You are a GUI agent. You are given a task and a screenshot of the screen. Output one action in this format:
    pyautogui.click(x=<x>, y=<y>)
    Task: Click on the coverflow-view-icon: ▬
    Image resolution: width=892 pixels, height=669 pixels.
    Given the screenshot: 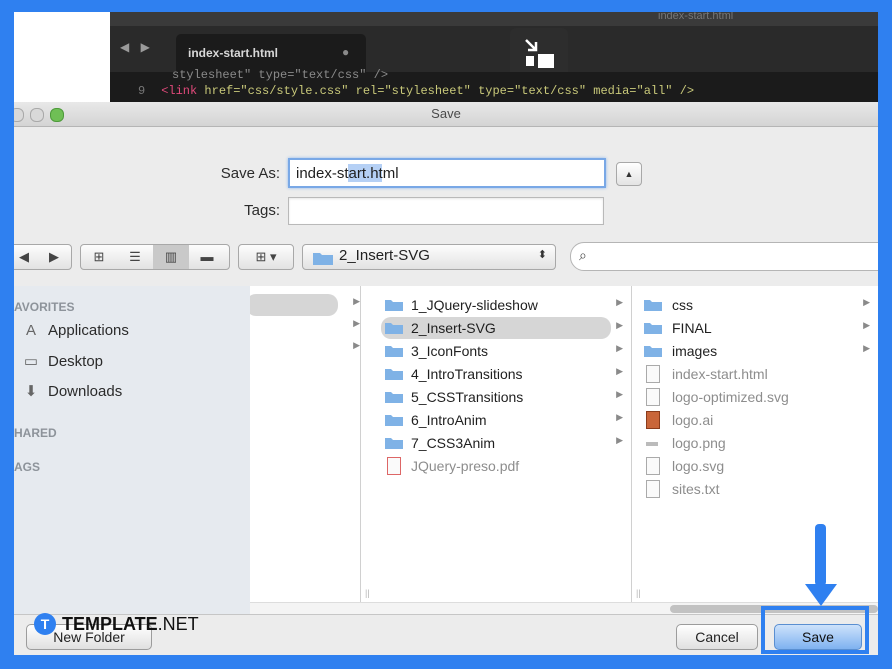 What is the action you would take?
    pyautogui.click(x=207, y=257)
    